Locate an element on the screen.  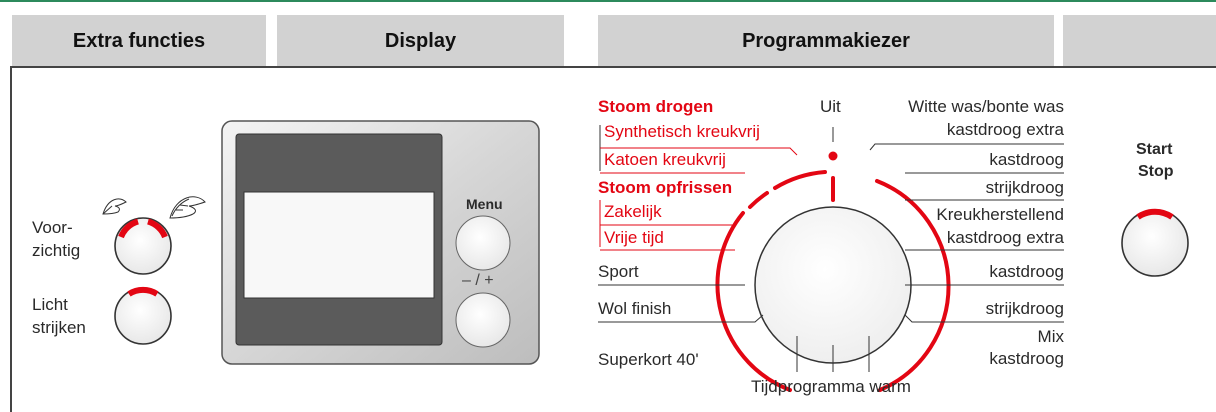
feather-heavy-icon is located at coordinates (187, 207).